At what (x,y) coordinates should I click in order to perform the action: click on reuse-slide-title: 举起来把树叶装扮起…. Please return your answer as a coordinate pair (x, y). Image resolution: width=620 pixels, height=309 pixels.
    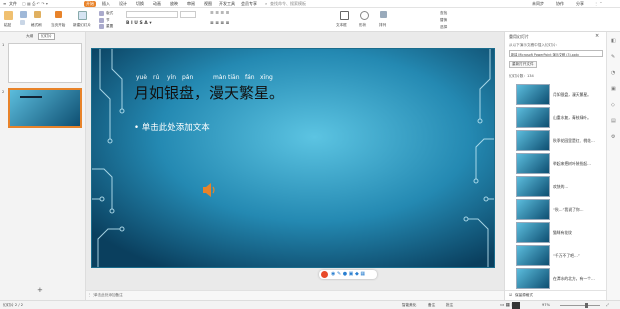
    Looking at the image, I should click on (578, 164).